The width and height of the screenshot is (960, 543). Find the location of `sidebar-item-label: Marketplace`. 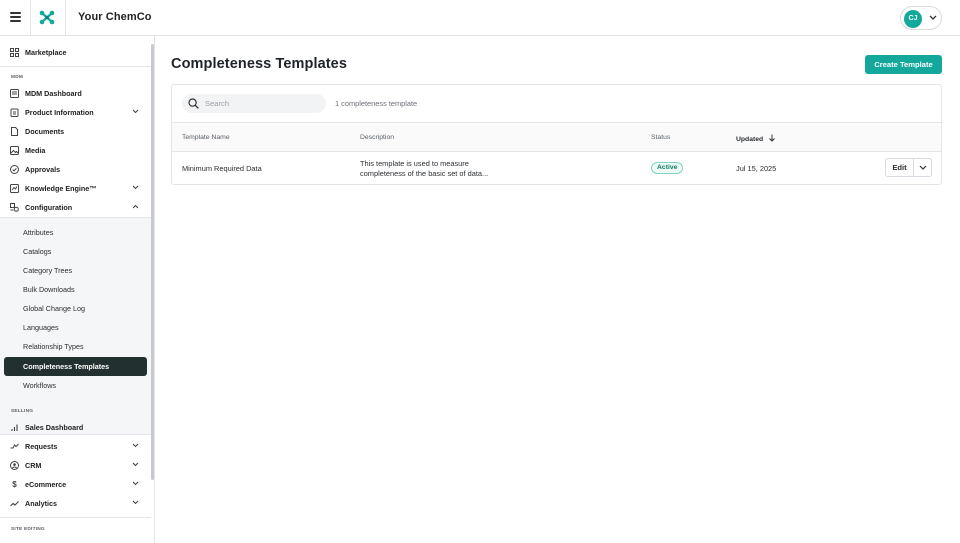

sidebar-item-label: Marketplace is located at coordinates (46, 52).